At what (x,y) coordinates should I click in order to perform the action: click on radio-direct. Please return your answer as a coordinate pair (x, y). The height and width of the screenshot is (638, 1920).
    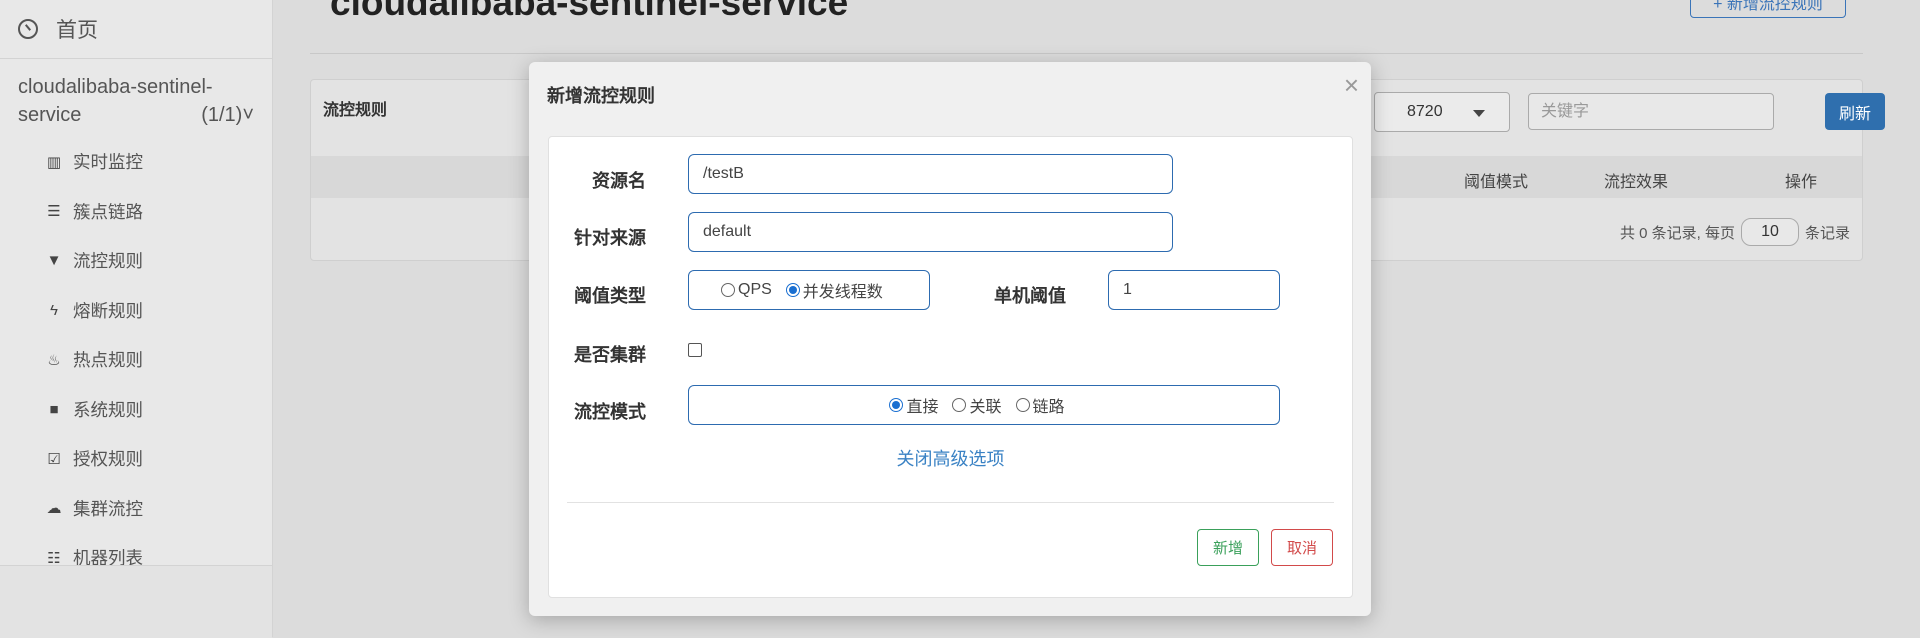
    Looking at the image, I should click on (896, 405).